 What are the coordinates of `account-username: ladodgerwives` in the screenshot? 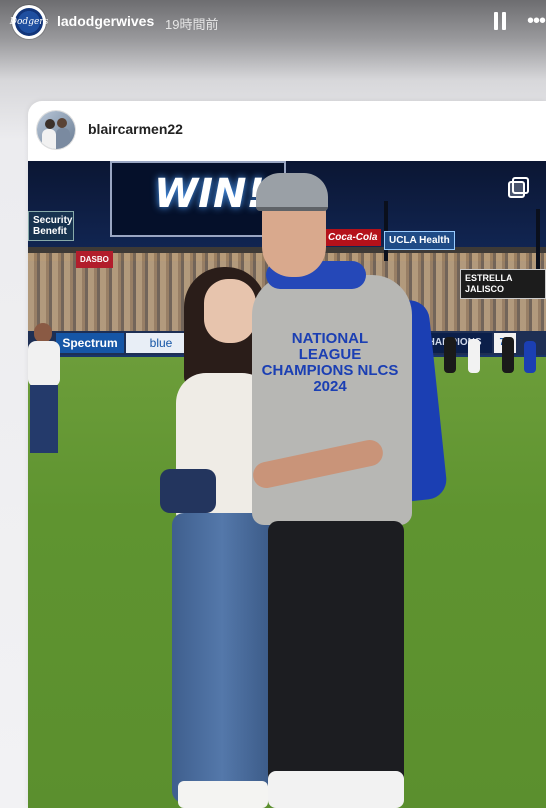 It's located at (105, 21).